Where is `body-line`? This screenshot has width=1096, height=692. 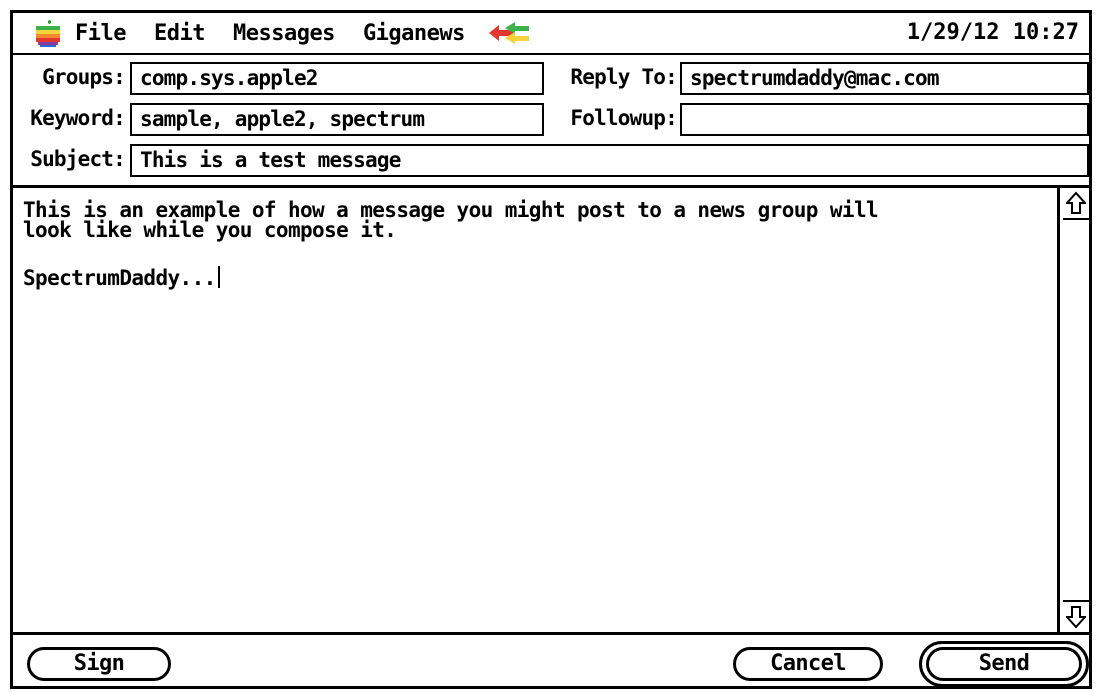 body-line is located at coordinates (535, 250).